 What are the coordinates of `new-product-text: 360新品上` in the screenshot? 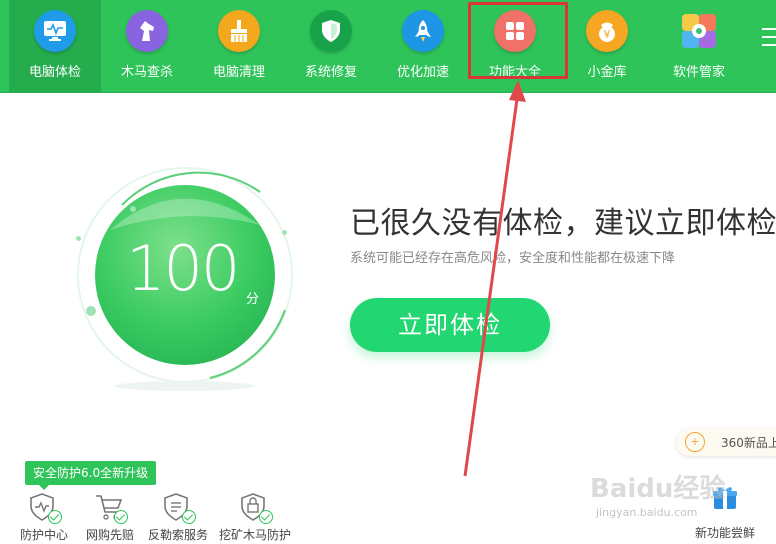 It's located at (748, 443).